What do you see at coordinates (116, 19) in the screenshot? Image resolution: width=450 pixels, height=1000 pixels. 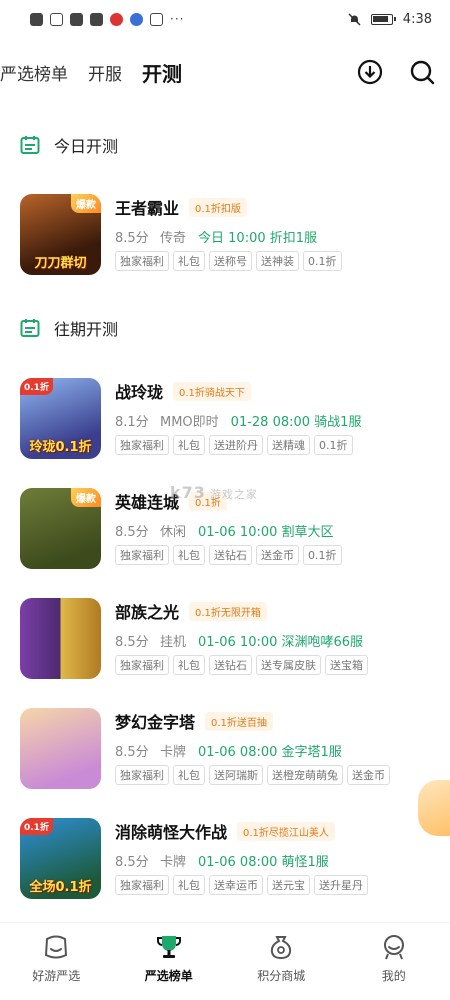 I see `weibo-icon` at bounding box center [116, 19].